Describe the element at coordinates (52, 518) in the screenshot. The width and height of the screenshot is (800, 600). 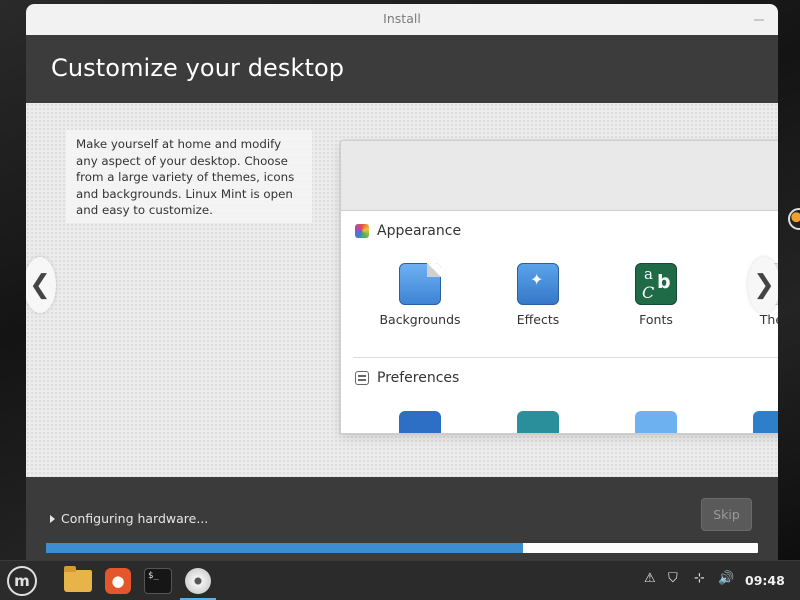
I see `expand-triangle-icon` at that location.